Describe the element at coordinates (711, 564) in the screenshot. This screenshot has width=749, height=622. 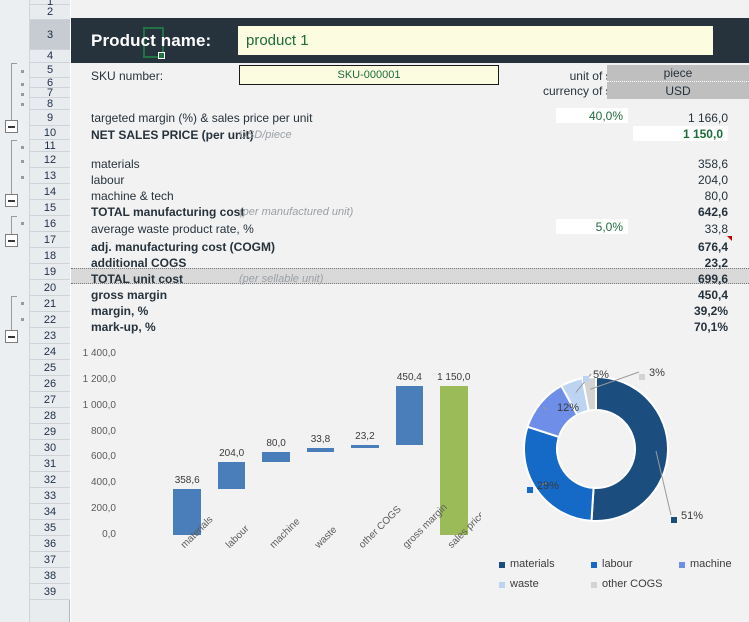
I see `legend-item: machine` at that location.